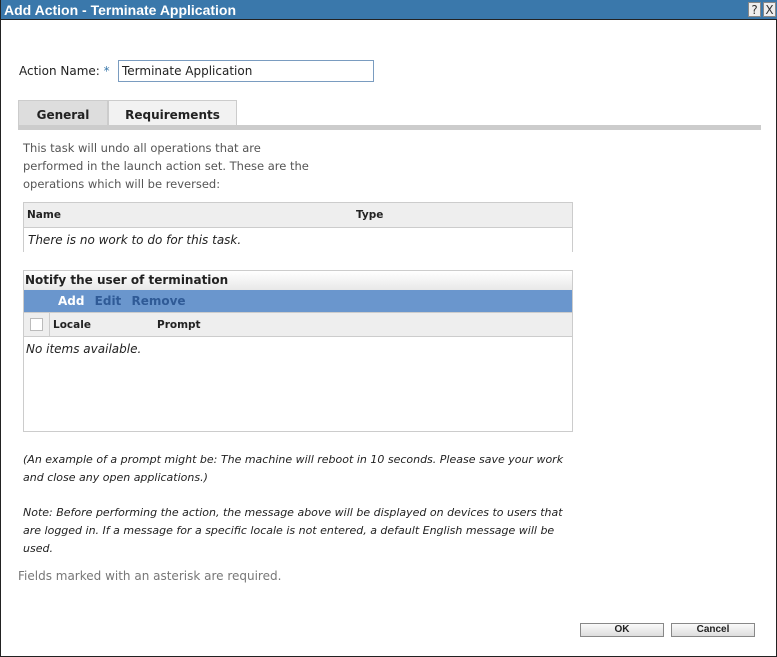  I want to click on cancel-button: Cancel, so click(713, 630).